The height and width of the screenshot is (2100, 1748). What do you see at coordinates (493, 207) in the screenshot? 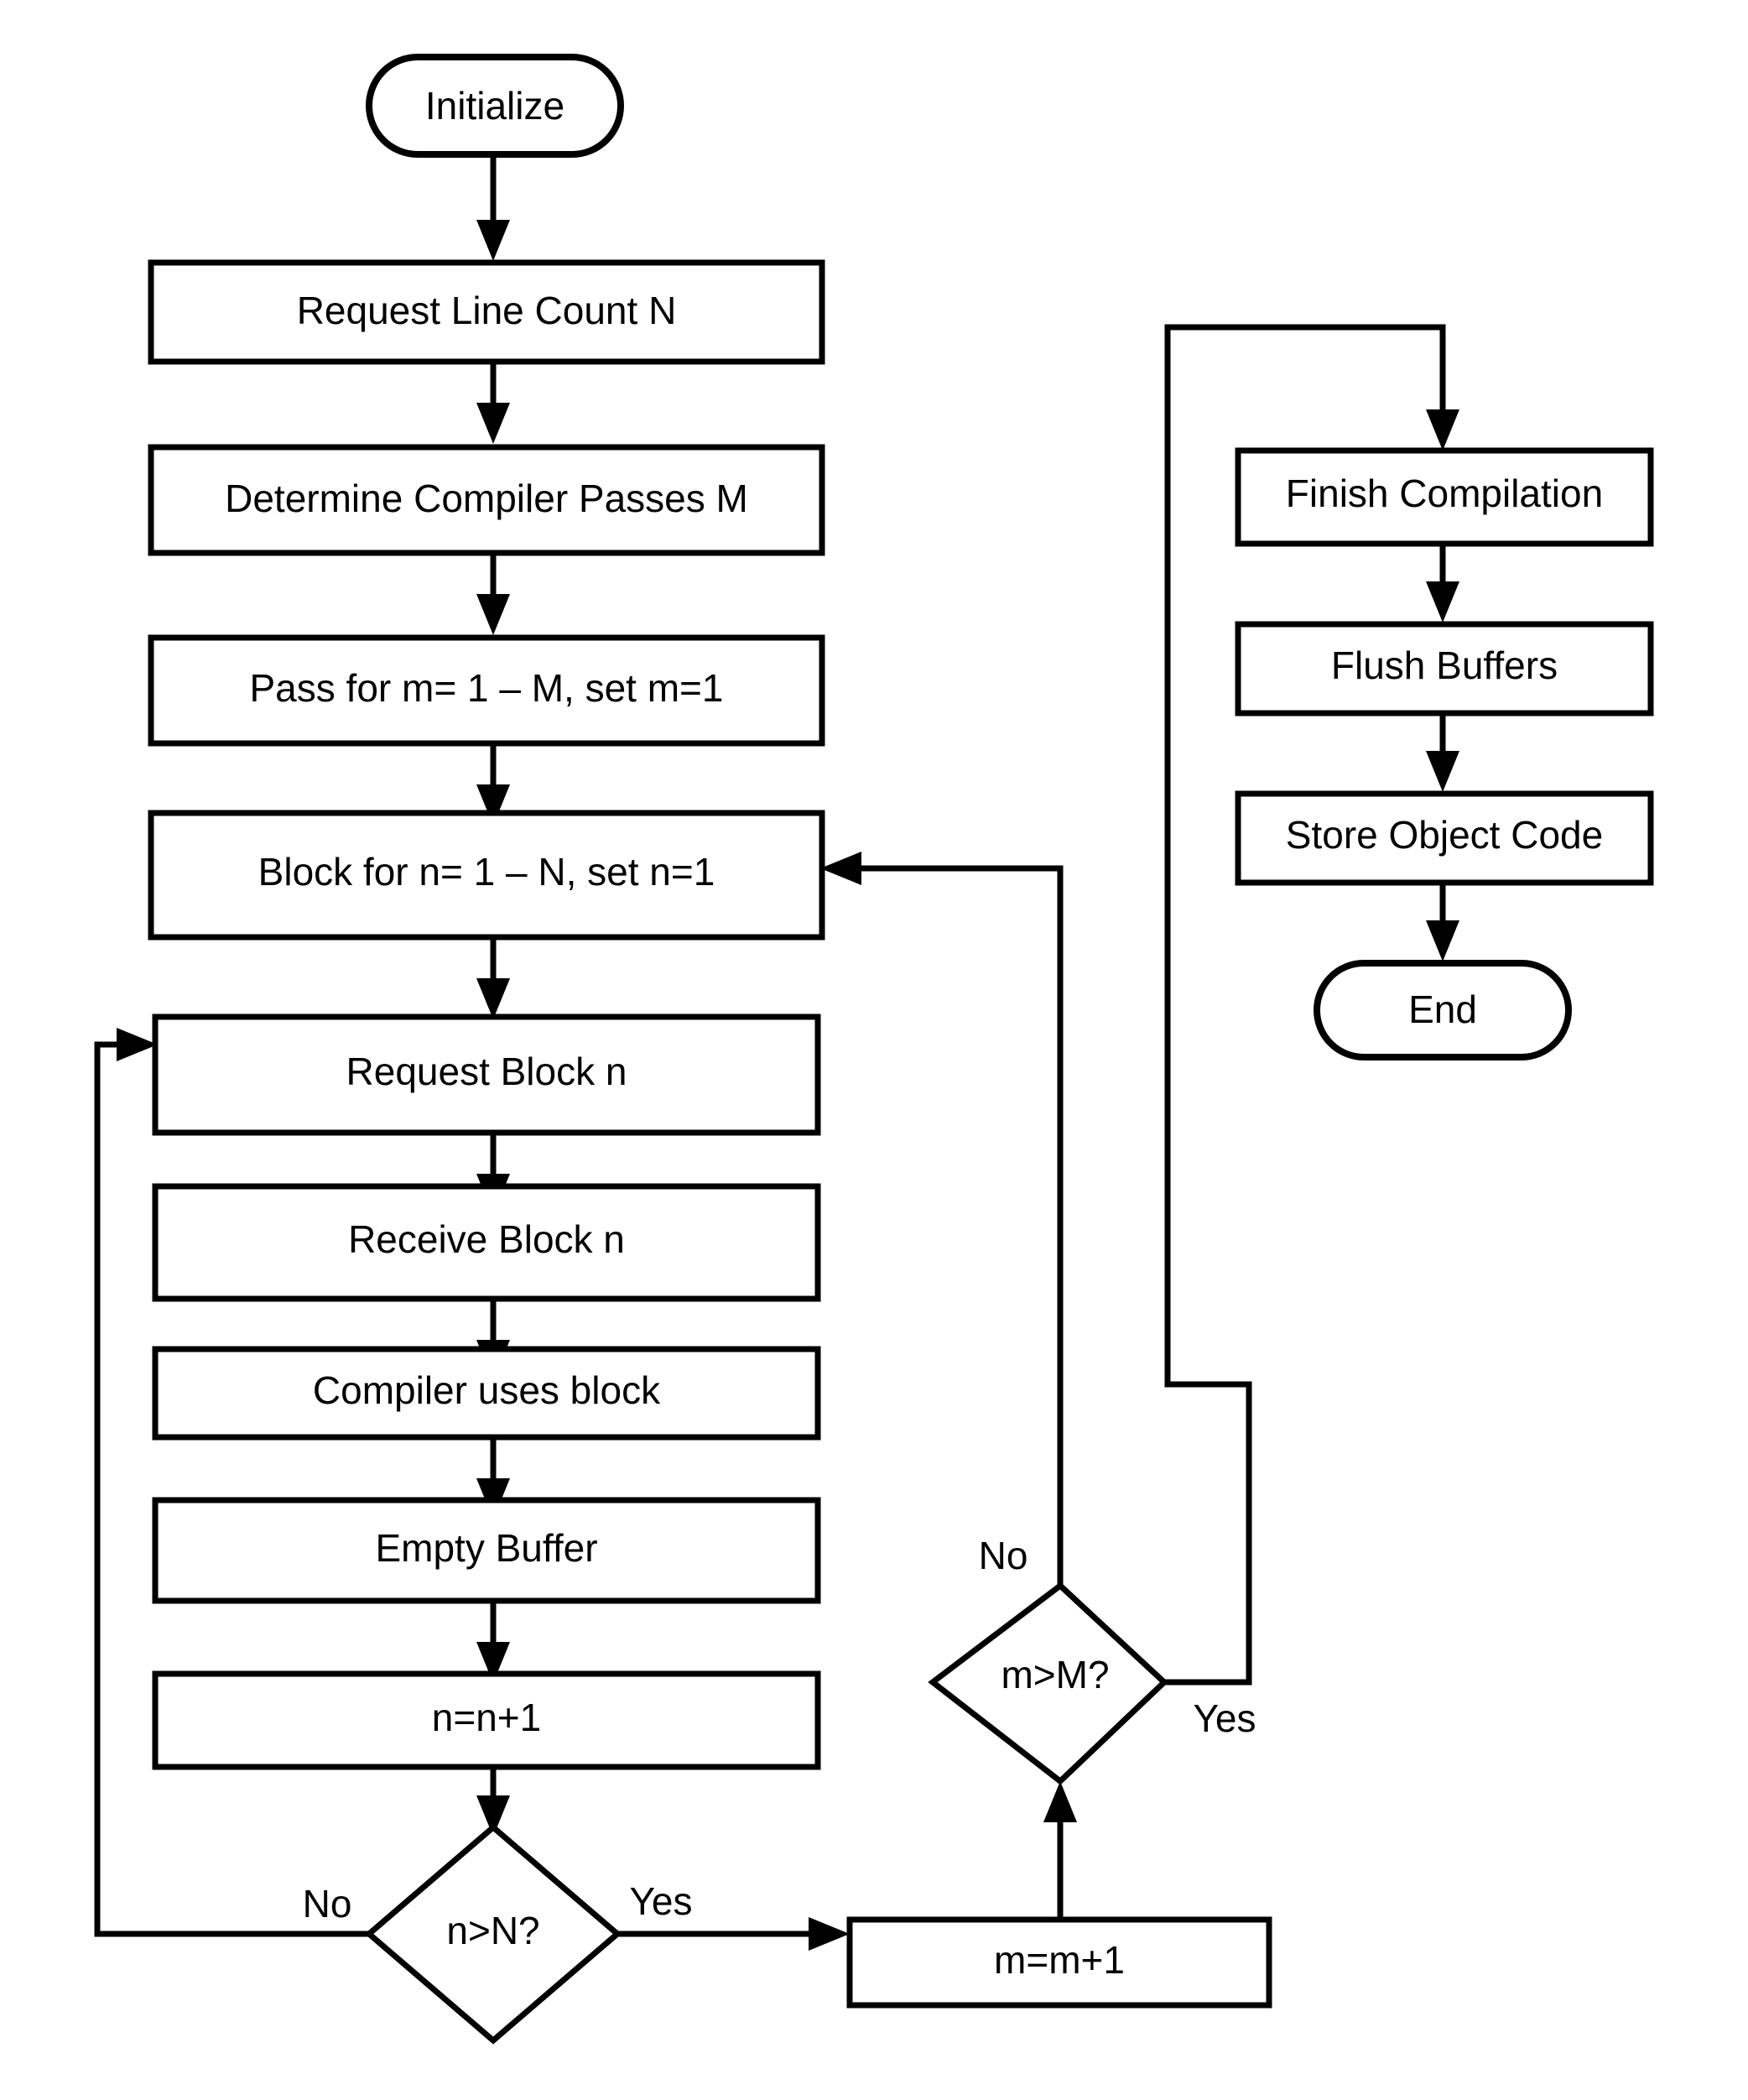
I see `edge-initialize-to-request-line-count` at bounding box center [493, 207].